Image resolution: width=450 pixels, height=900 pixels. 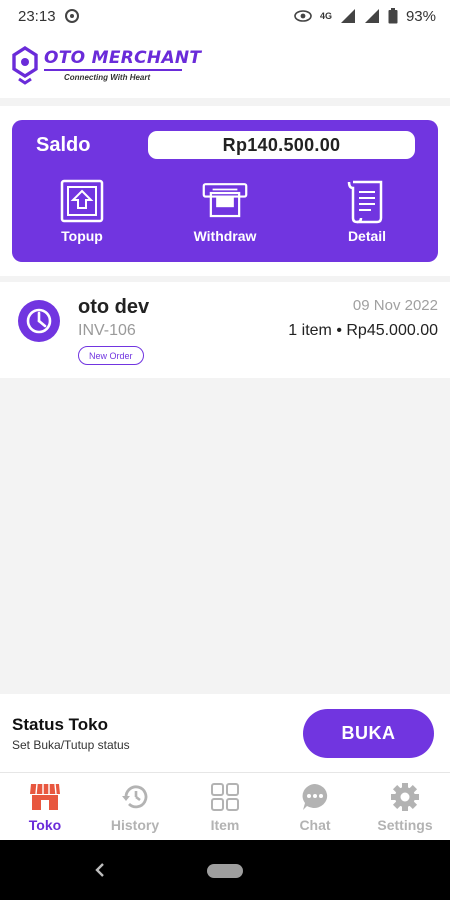 I want to click on back-icon, so click(x=100, y=870).